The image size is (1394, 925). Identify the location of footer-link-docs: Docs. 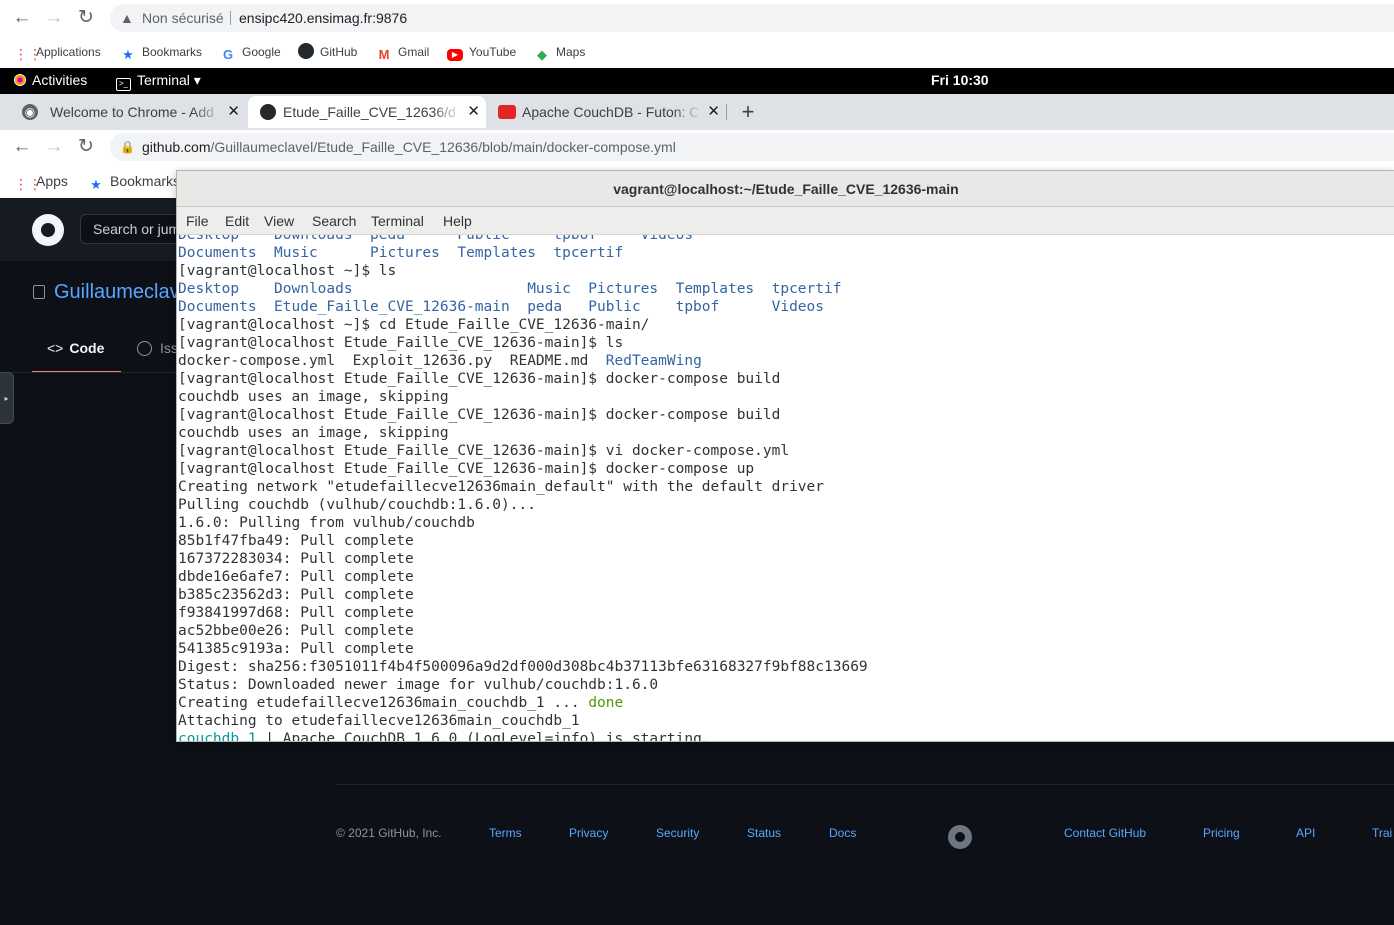
(842, 833).